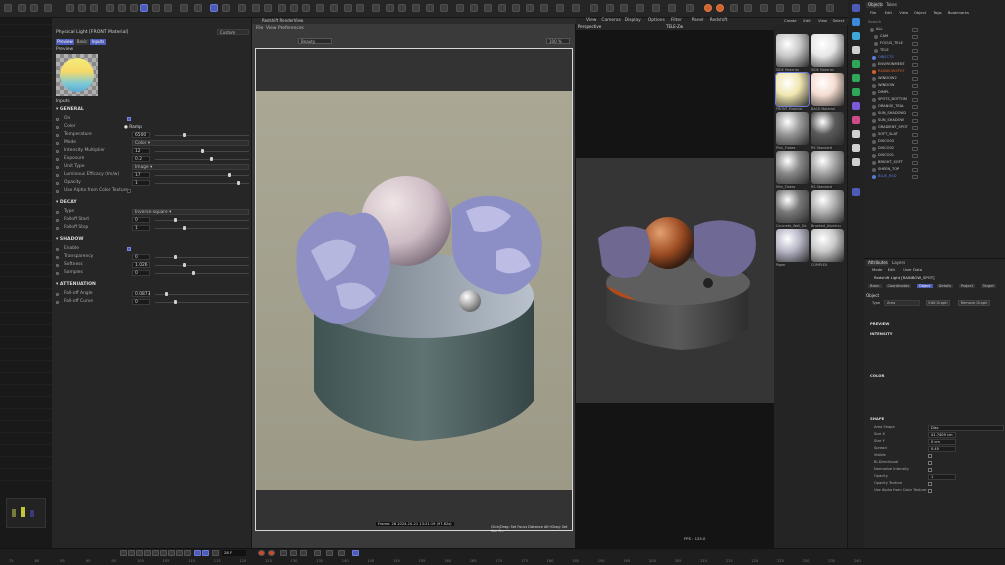  What do you see at coordinates (934, 64) in the screenshot?
I see `object-row: ENVIRONMENT` at bounding box center [934, 64].